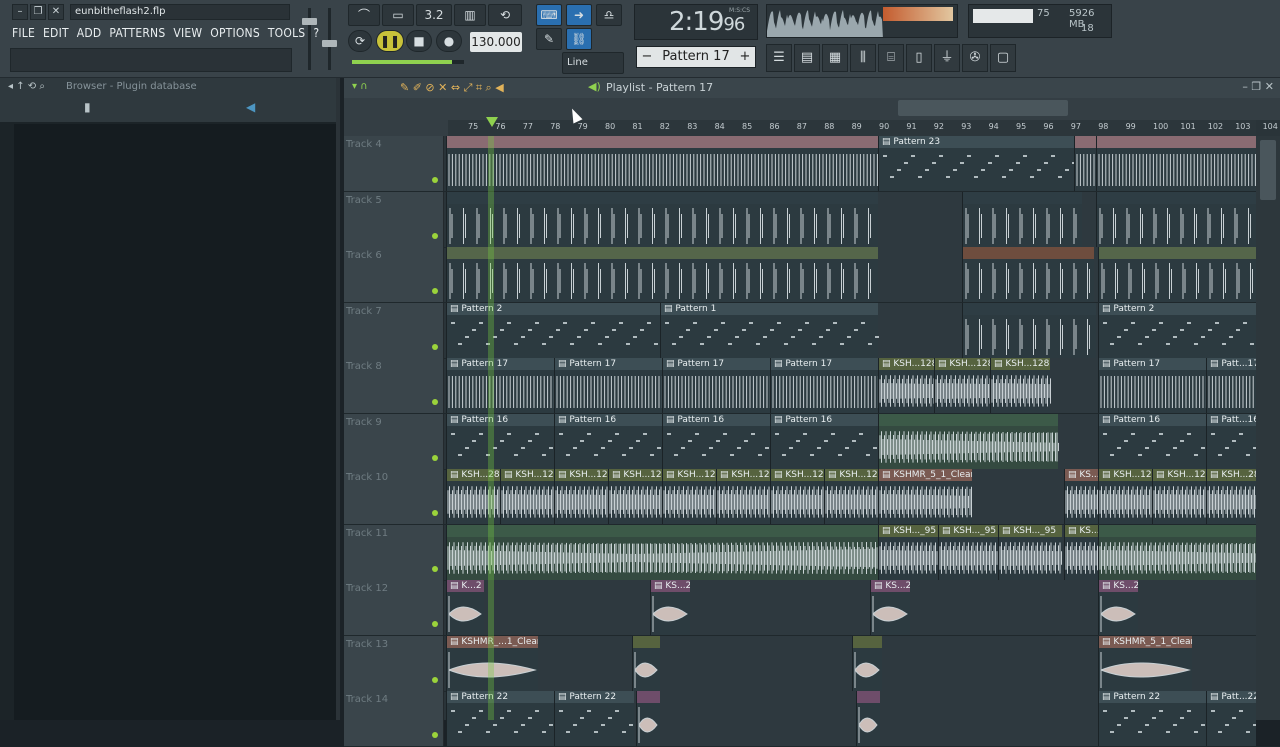 Image resolution: width=1280 pixels, height=747 pixels. What do you see at coordinates (696, 57) in the screenshot?
I see `pattern-selector: − Pattern 17 +` at bounding box center [696, 57].